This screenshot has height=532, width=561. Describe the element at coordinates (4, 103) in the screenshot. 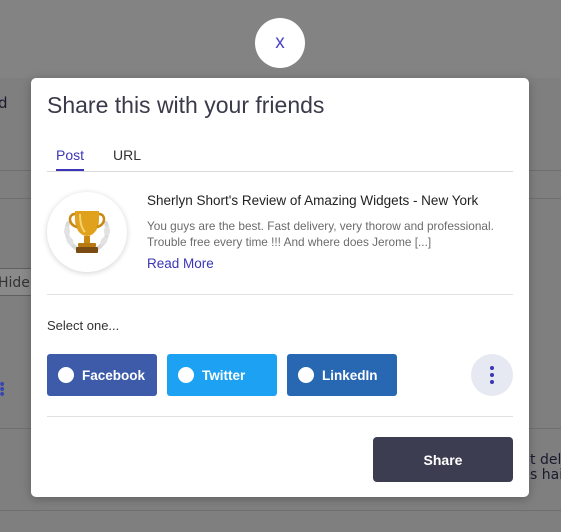

I see `background-text: d` at that location.